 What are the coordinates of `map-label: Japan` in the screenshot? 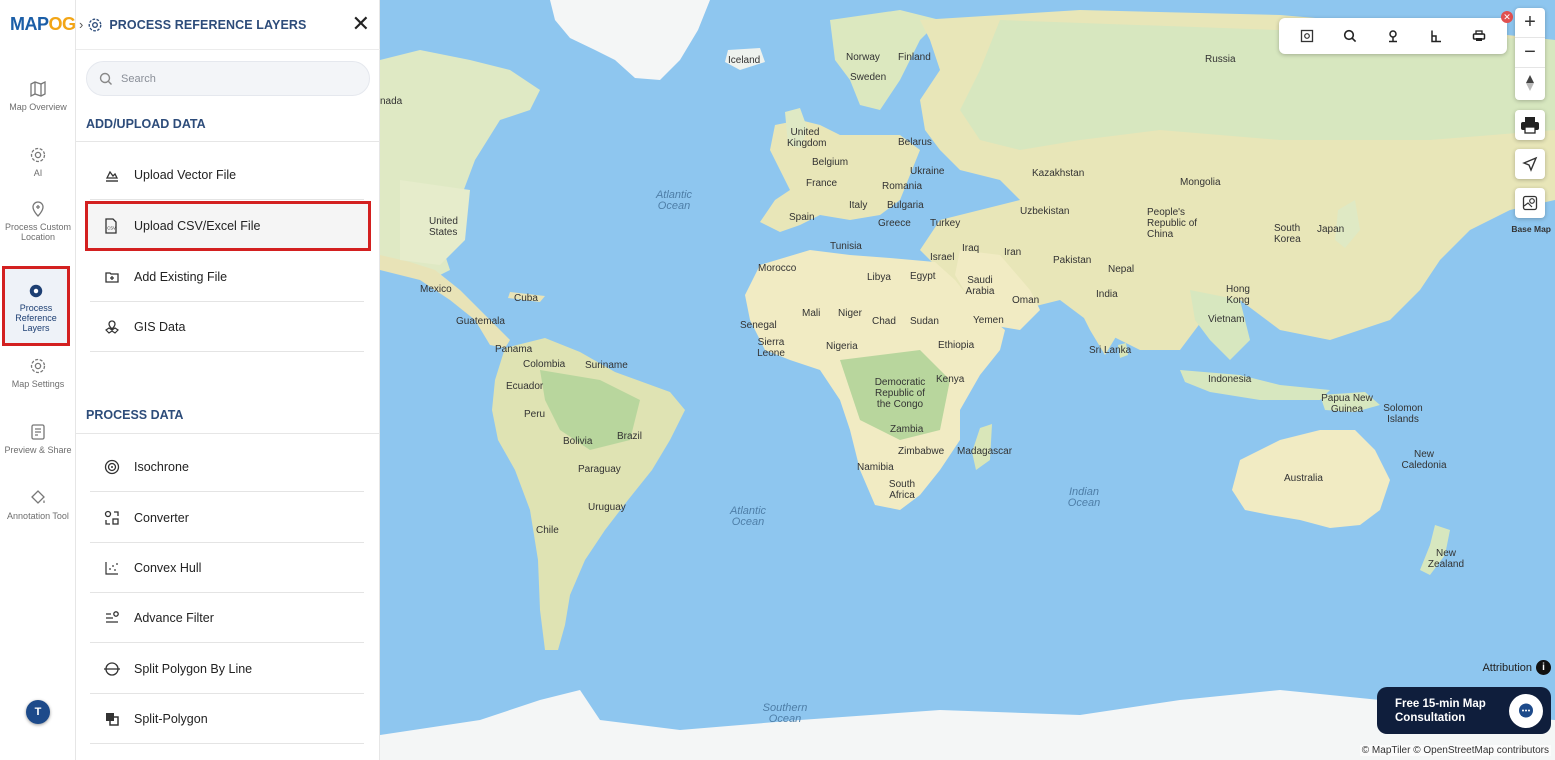 It's located at (1331, 229).